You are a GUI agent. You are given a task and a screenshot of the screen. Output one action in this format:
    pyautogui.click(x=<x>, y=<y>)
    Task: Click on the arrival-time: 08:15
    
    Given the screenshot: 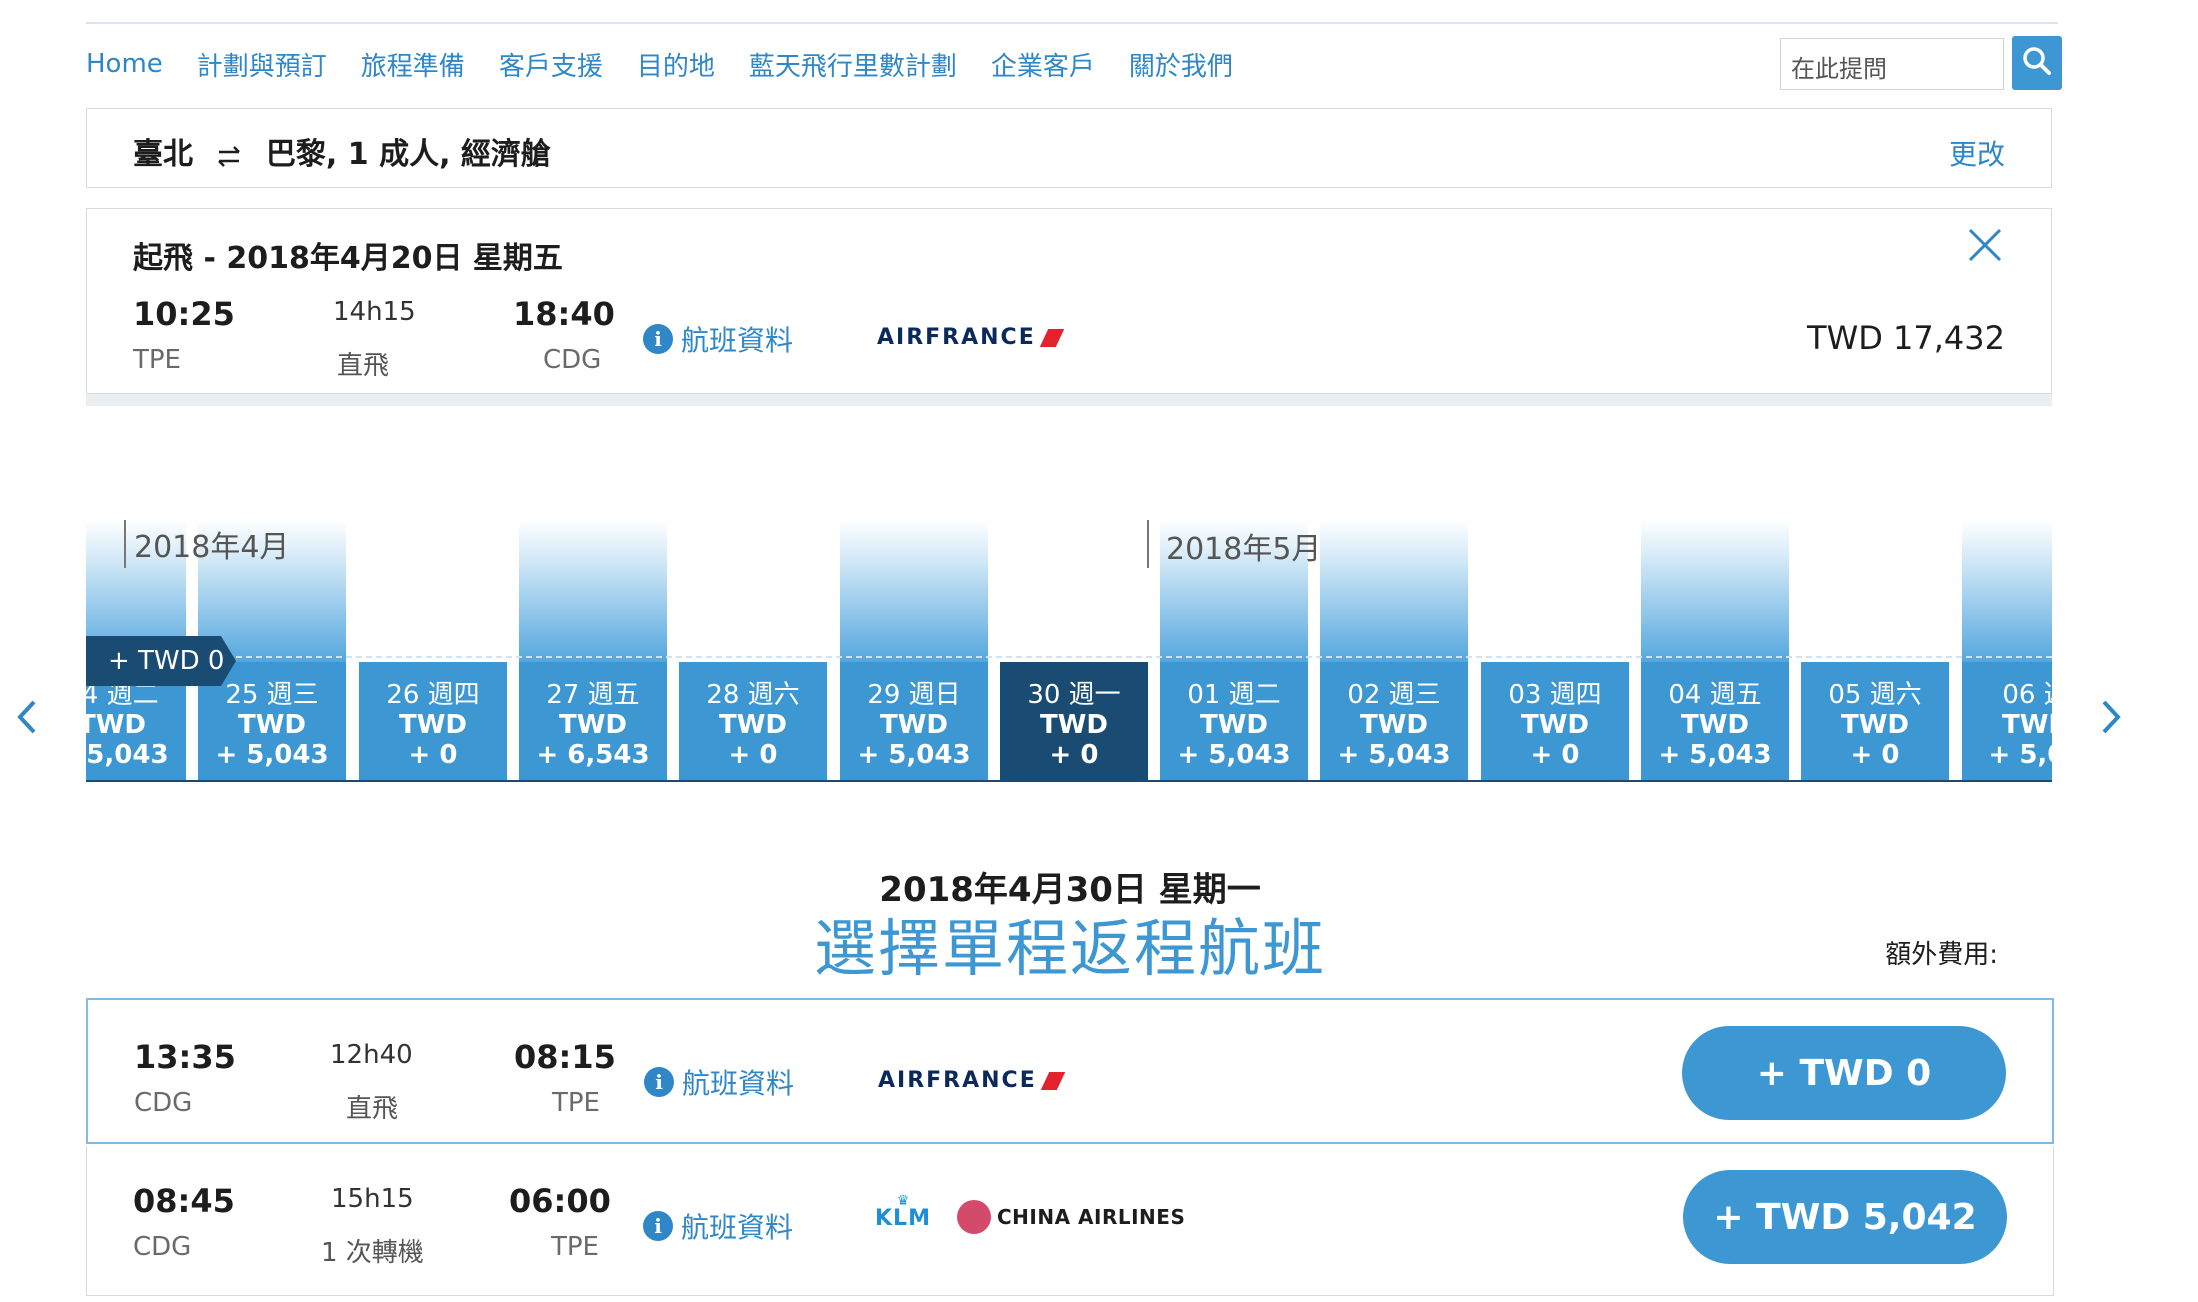 What is the action you would take?
    pyautogui.click(x=565, y=1057)
    